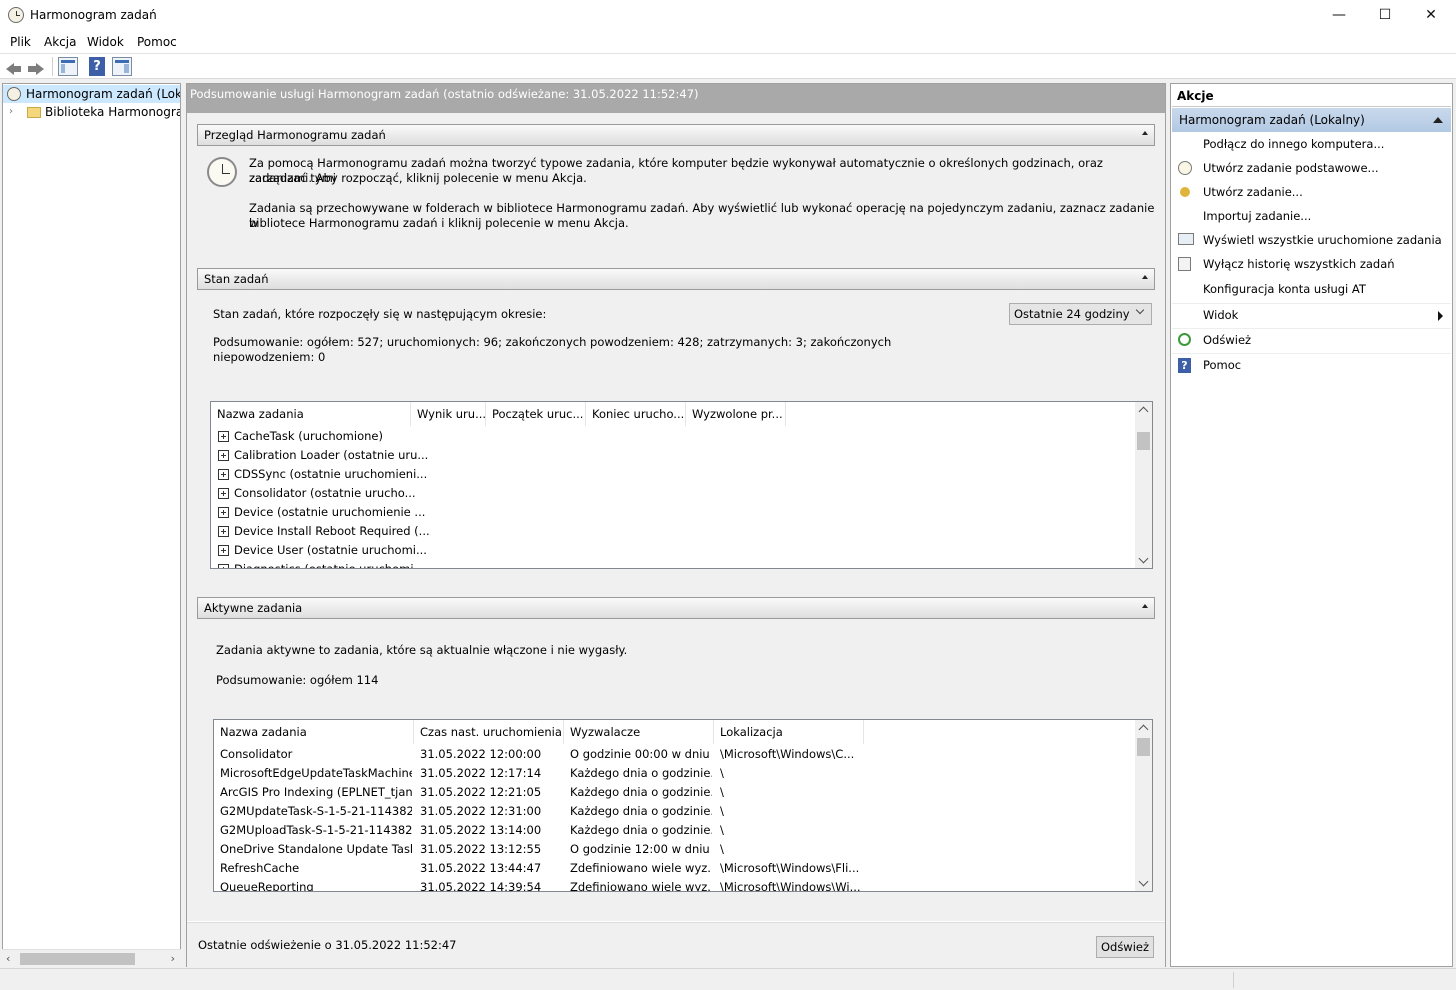 Image resolution: width=1456 pixels, height=990 pixels. I want to click on active-tasks-section-header: Aktywne zadania, so click(676, 608).